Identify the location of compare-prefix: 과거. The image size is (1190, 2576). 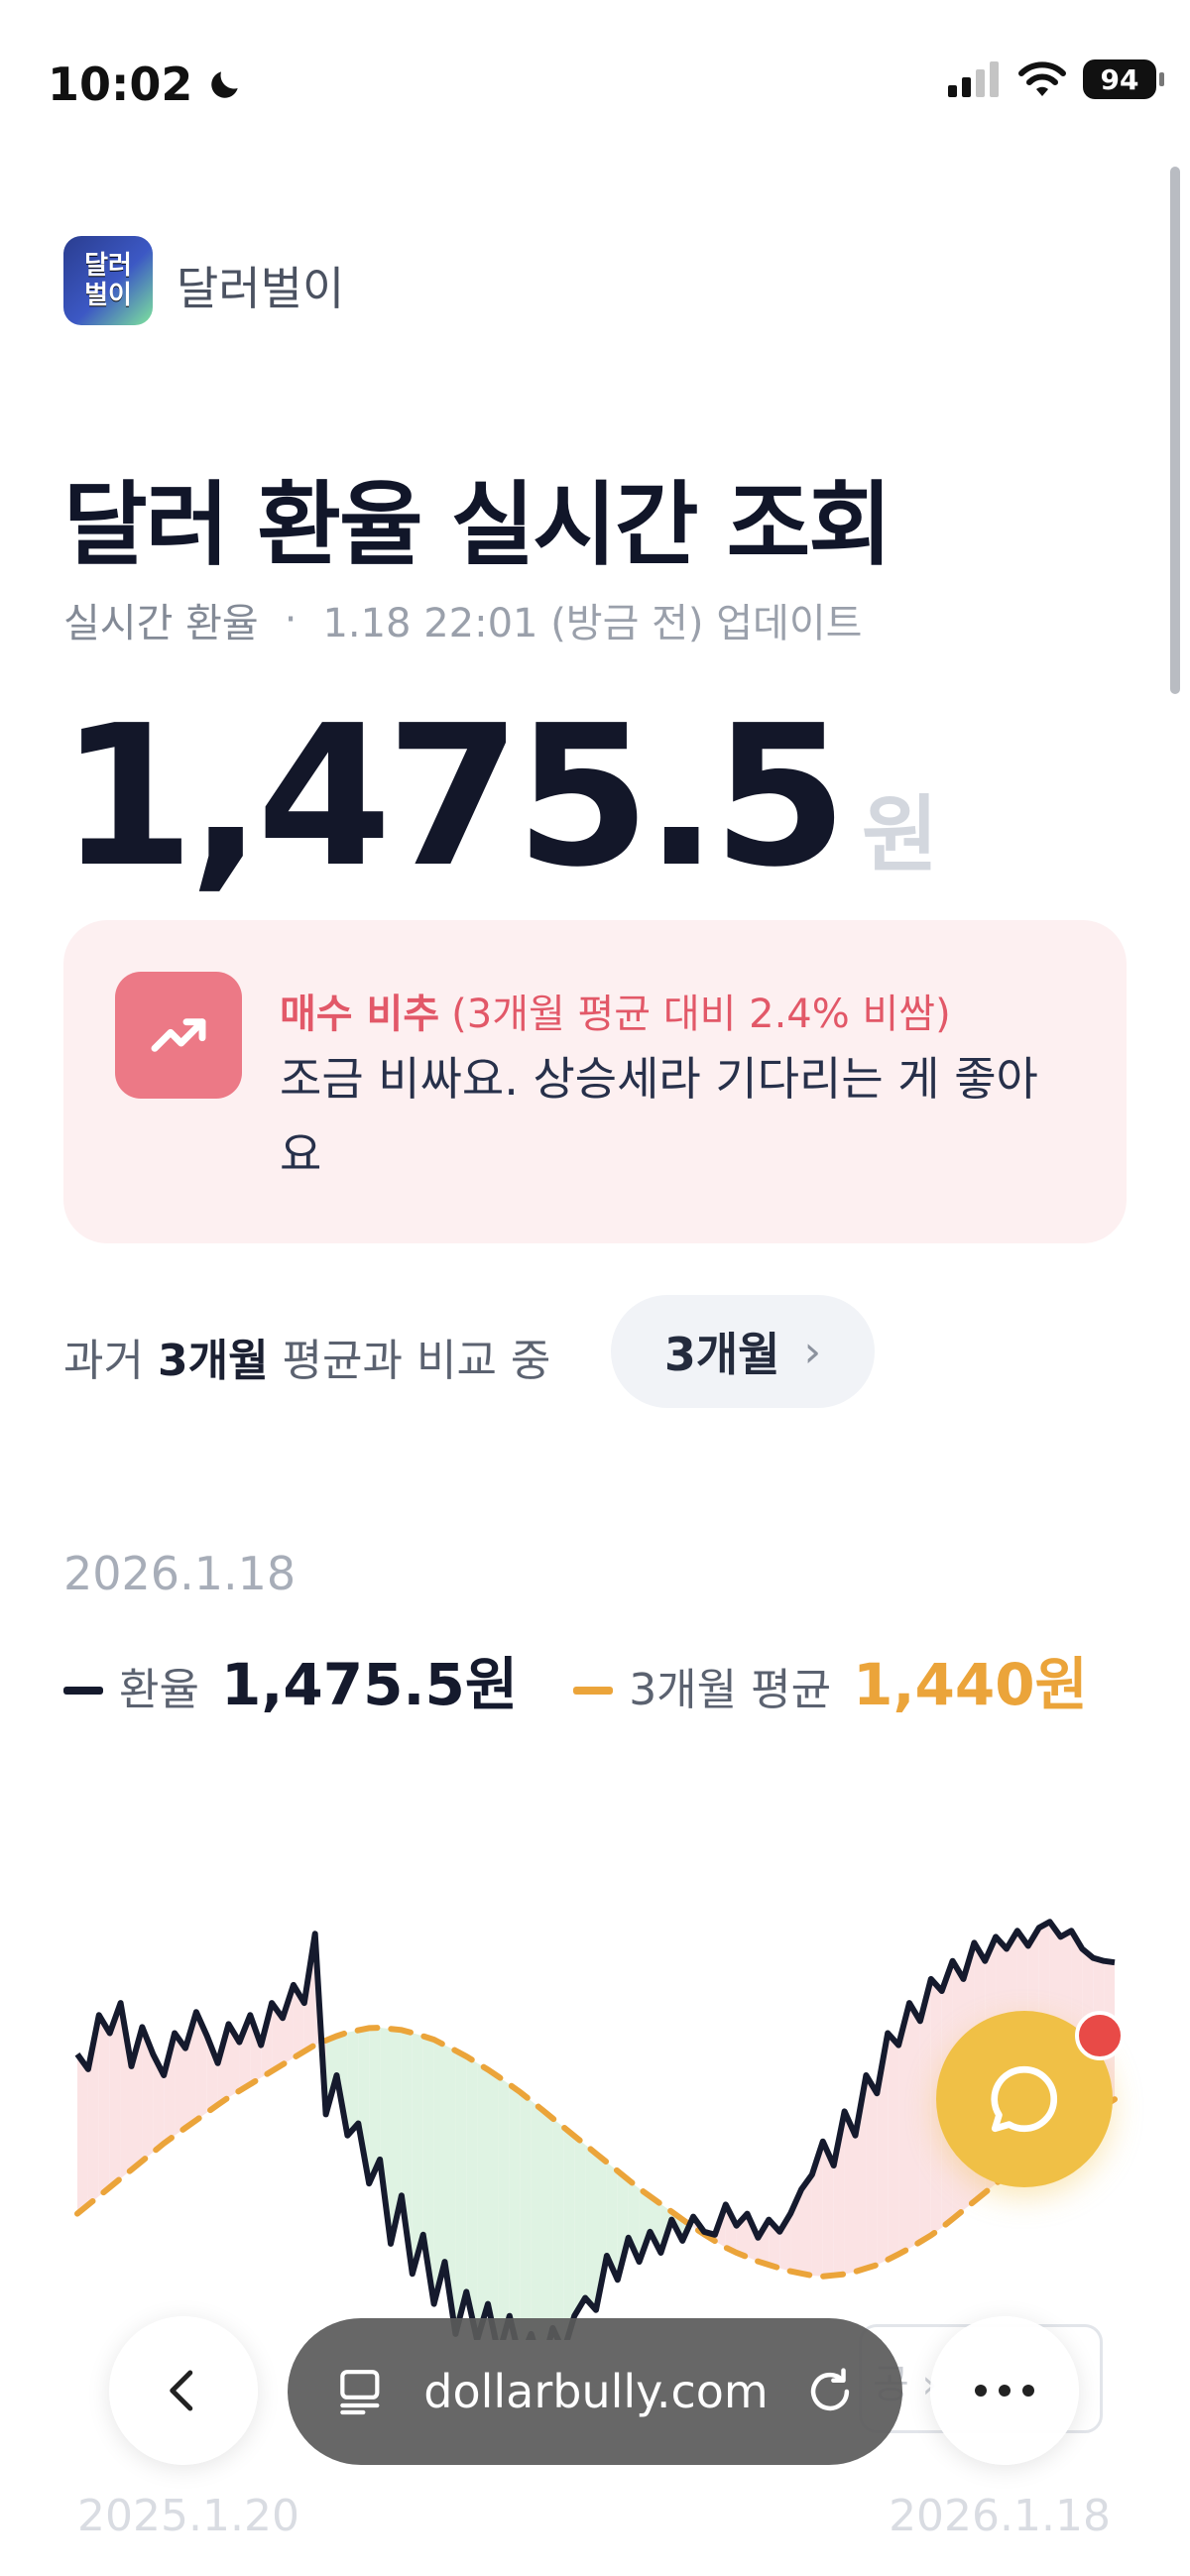
(103, 1361).